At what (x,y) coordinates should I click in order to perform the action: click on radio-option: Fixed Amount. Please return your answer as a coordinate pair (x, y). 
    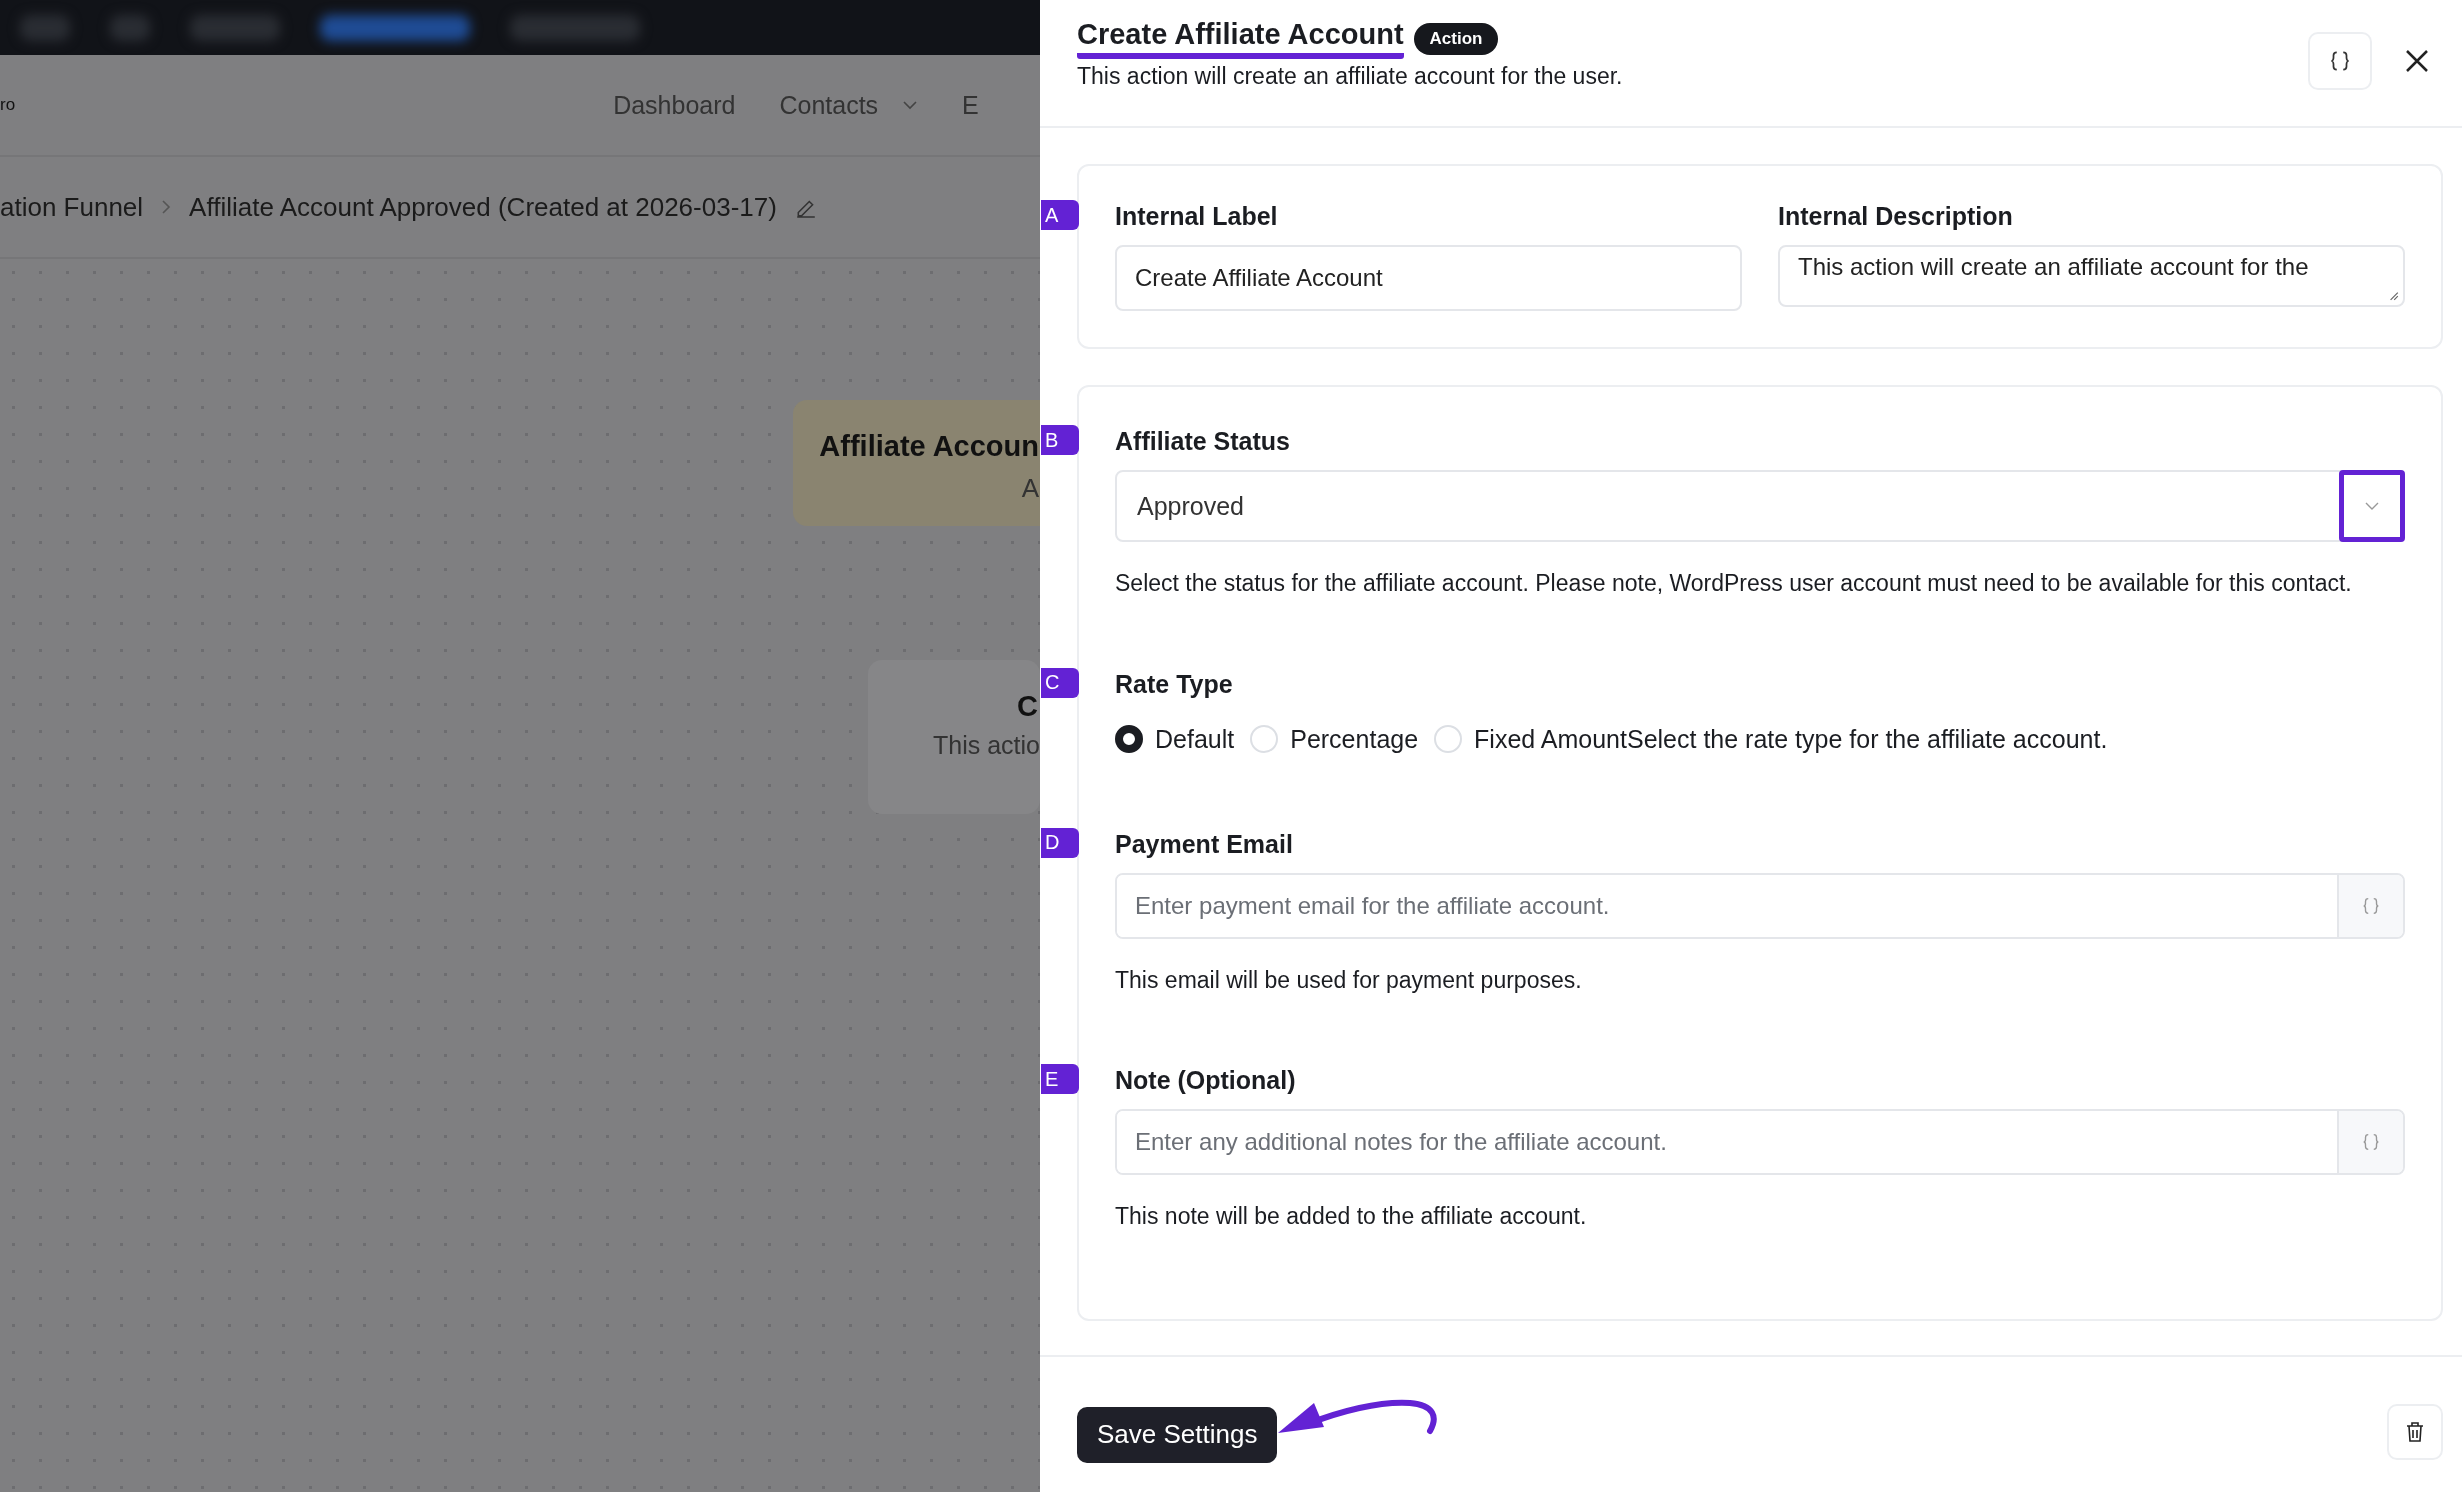
    Looking at the image, I should click on (1530, 739).